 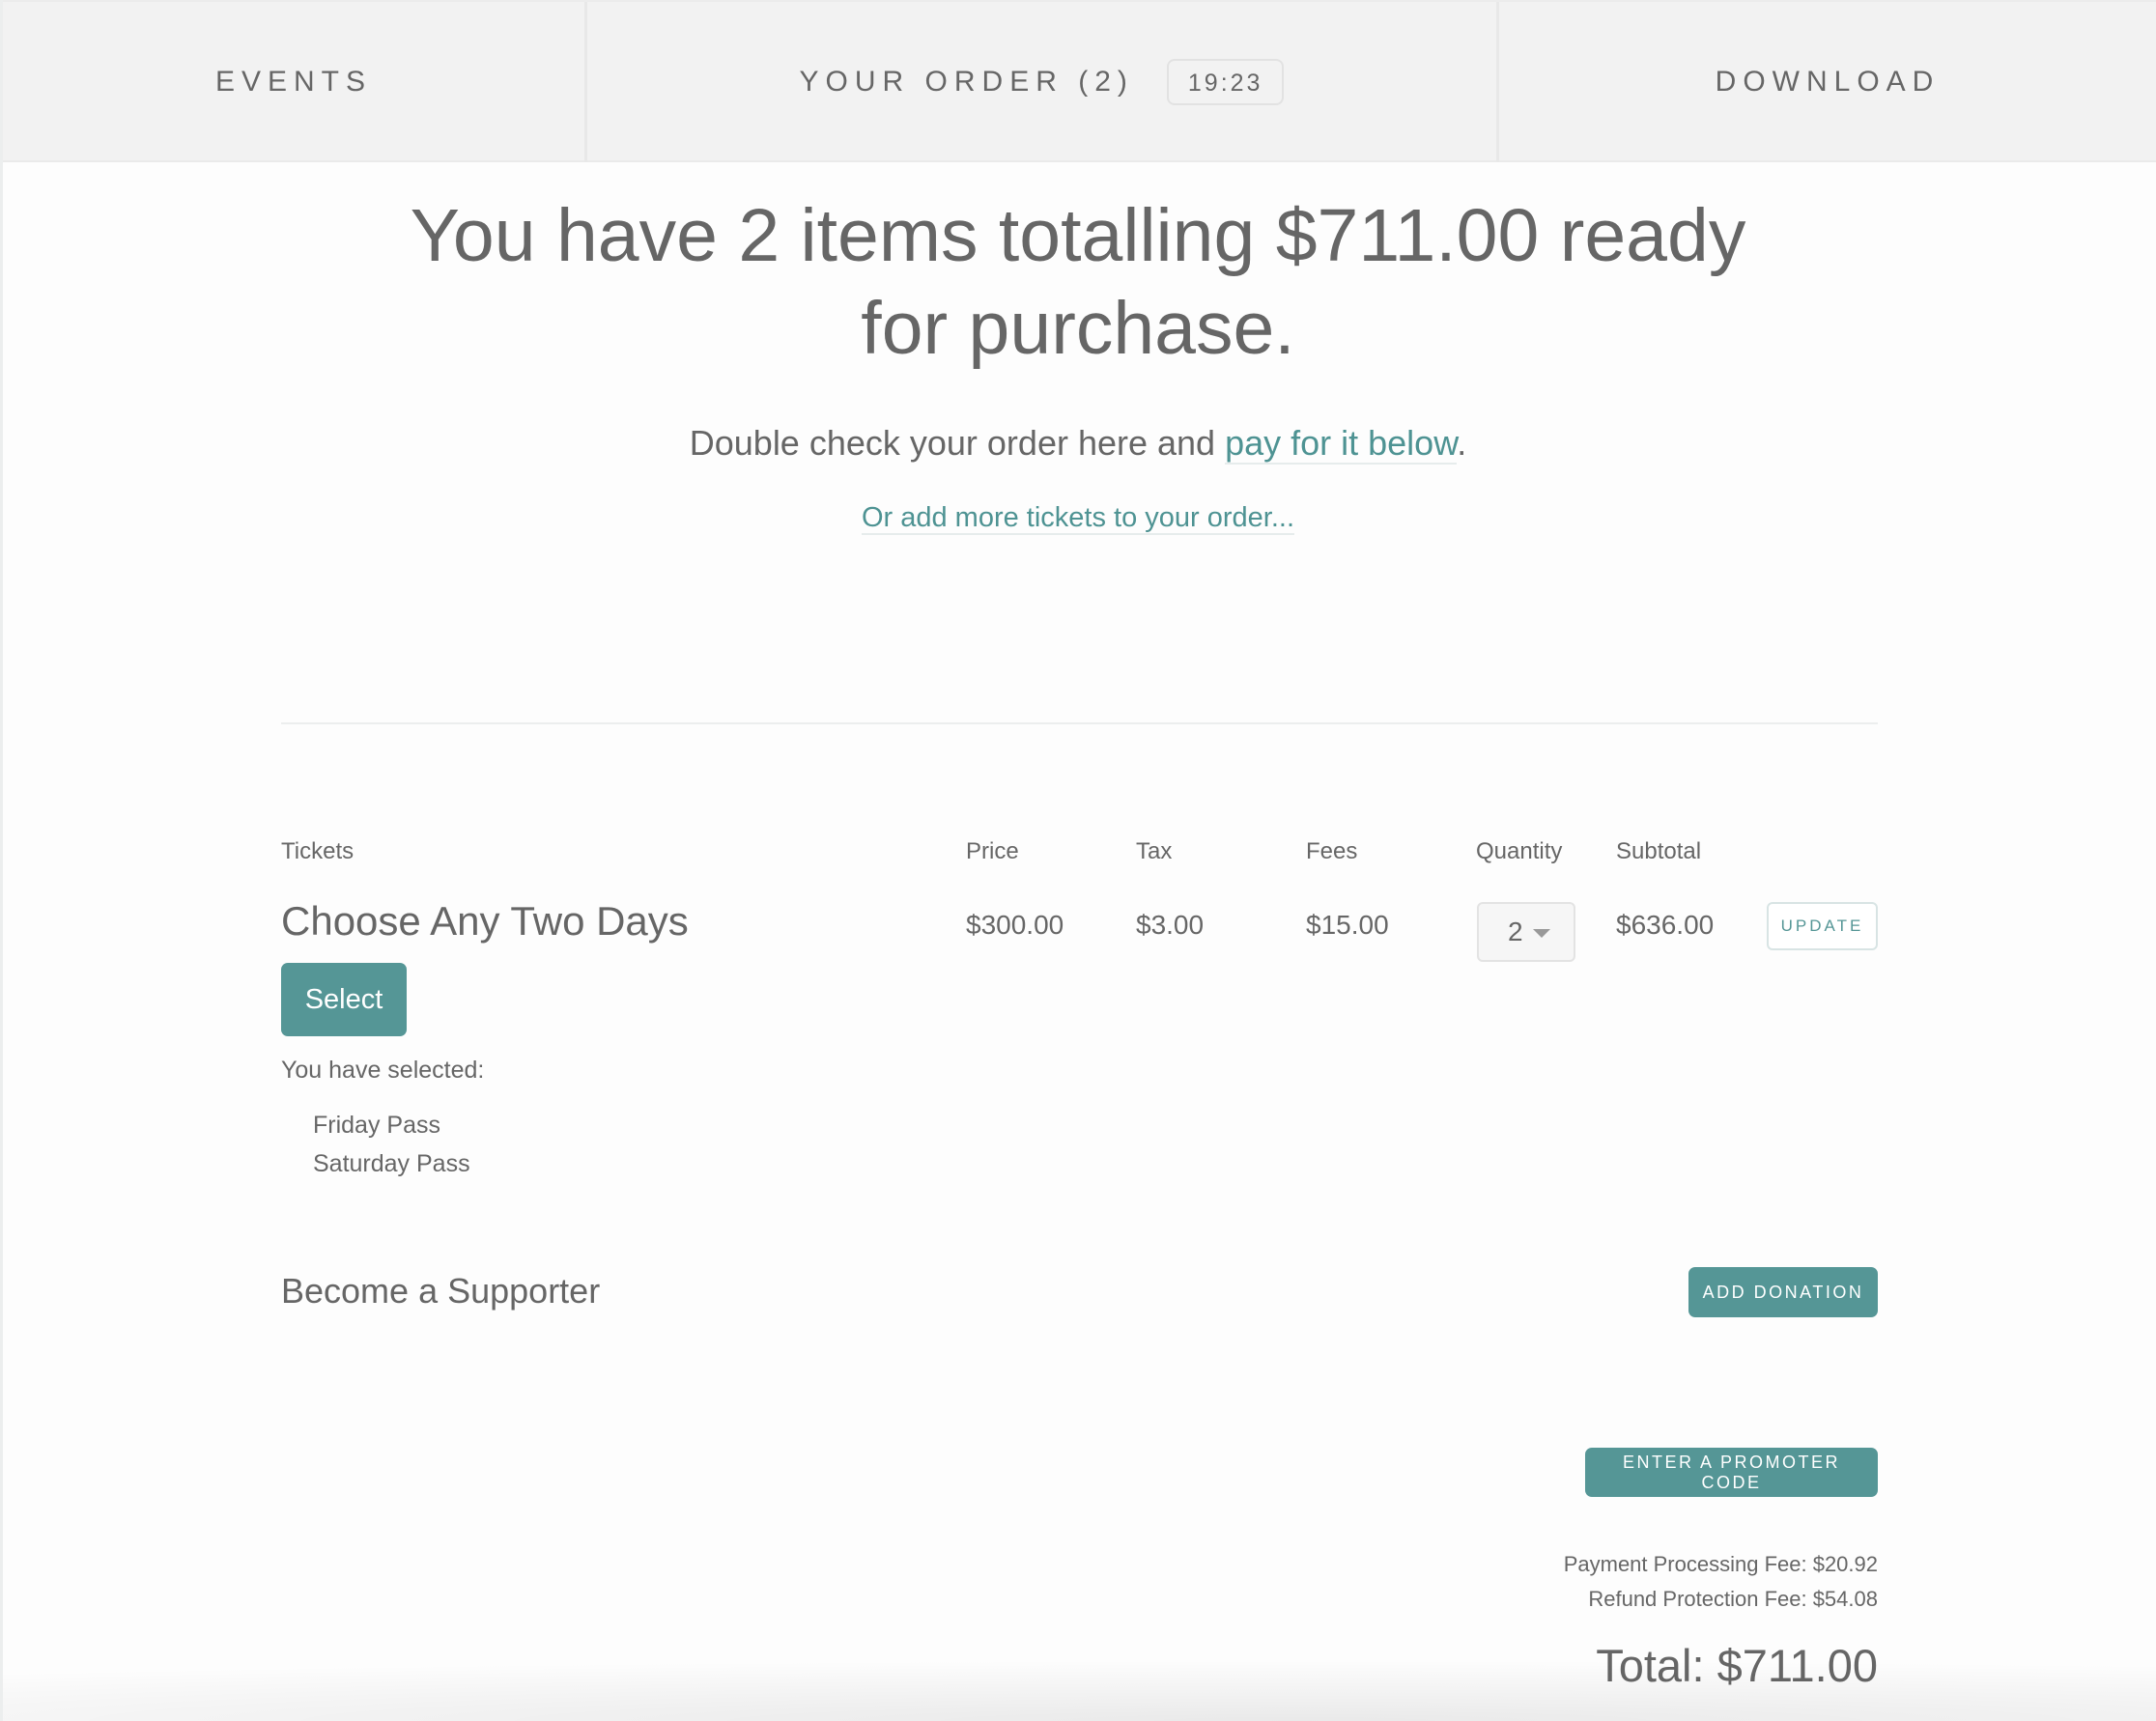 I want to click on heading-line-1: You have 2 items totalling $711.00 ready, so click(x=1078, y=236).